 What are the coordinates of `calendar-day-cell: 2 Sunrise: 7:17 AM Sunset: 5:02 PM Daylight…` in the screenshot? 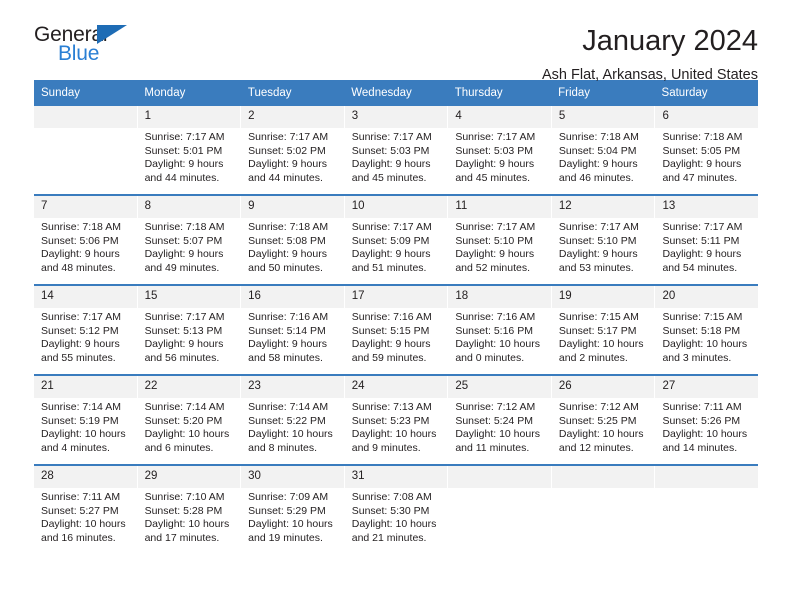 It's located at (293, 150).